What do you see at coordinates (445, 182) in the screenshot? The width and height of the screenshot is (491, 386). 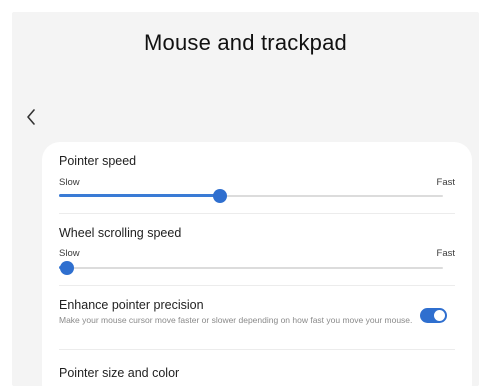 I see `pointer-speed-max-label: Fast` at bounding box center [445, 182].